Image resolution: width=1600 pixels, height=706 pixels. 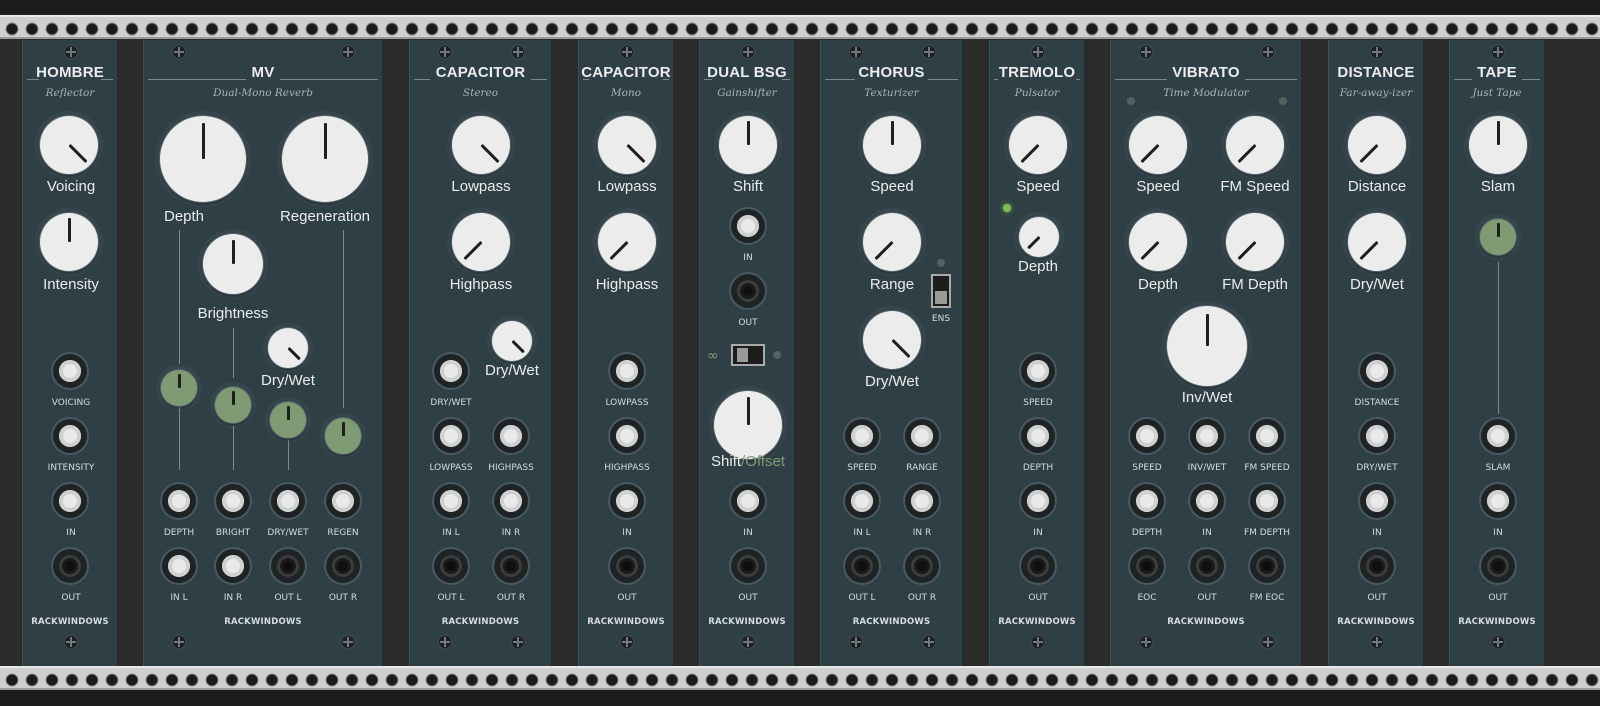 What do you see at coordinates (233, 264) in the screenshot?
I see `brightness-knob` at bounding box center [233, 264].